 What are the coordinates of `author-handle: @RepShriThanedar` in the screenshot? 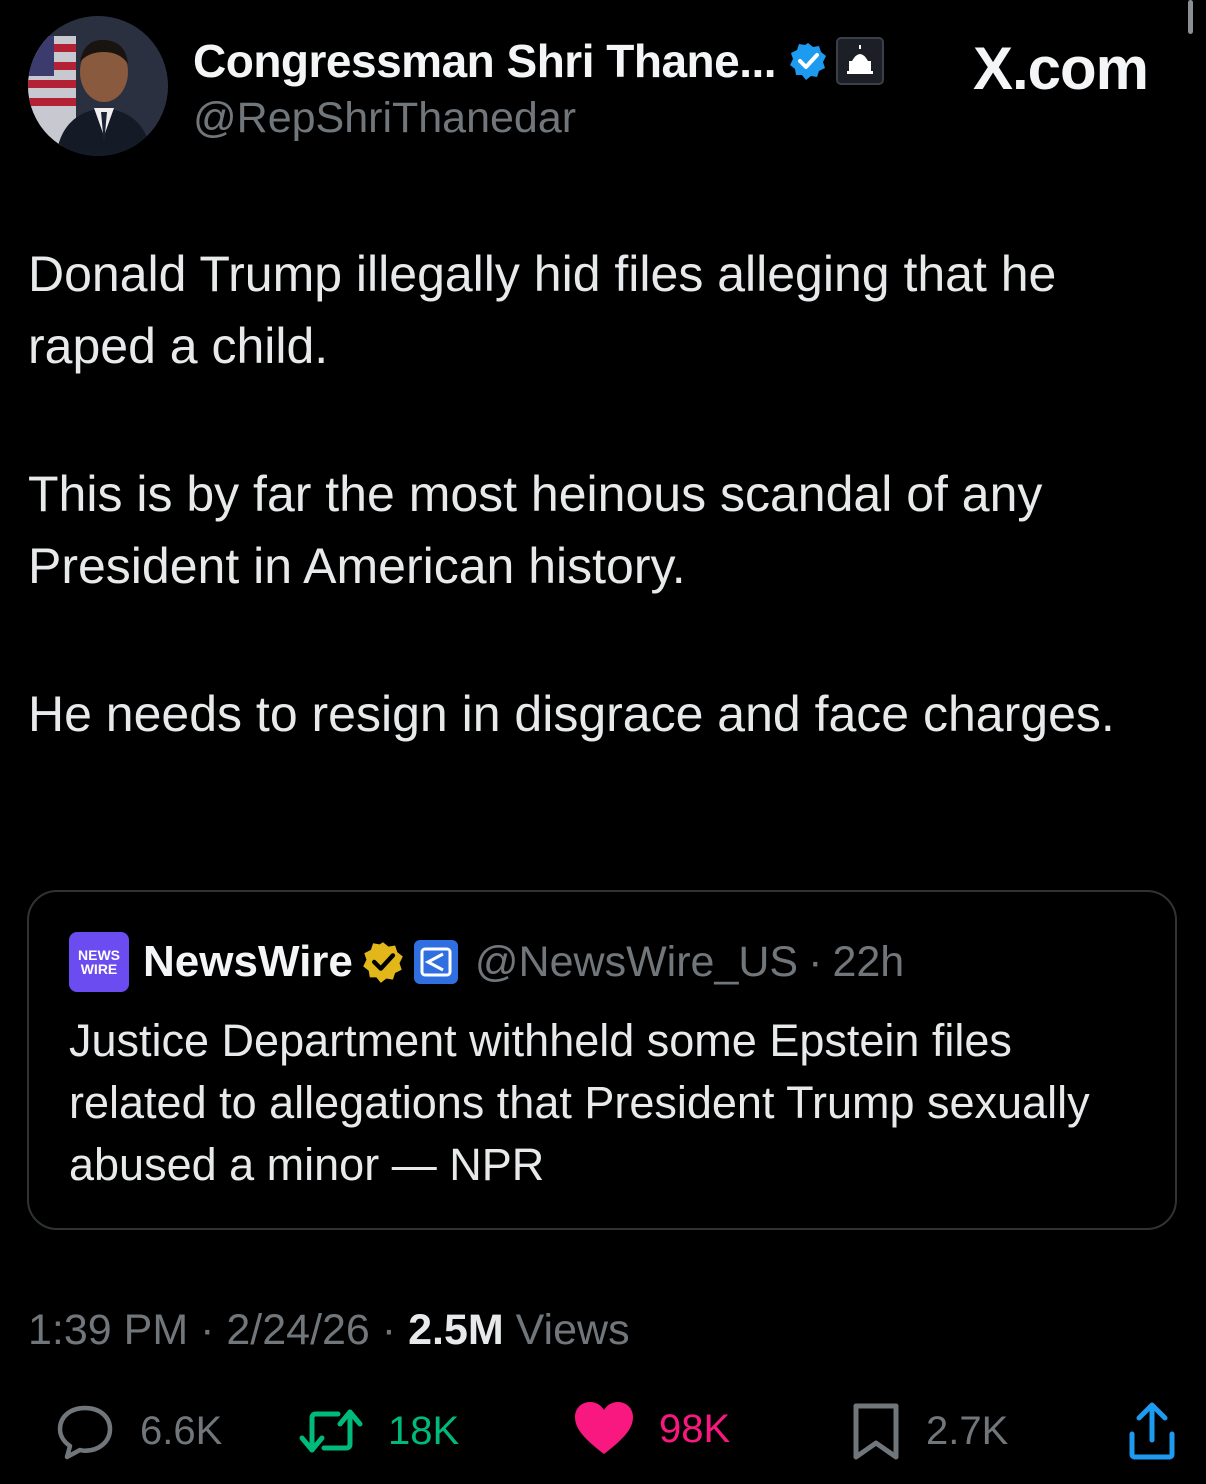 It's located at (384, 118).